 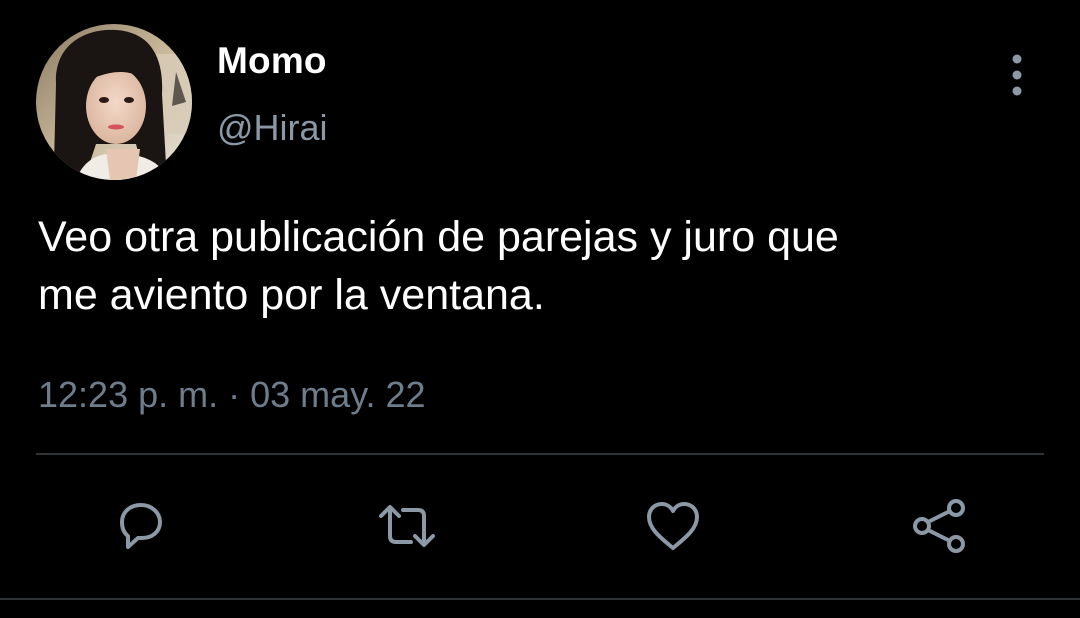 I want to click on share-button, so click(x=940, y=526).